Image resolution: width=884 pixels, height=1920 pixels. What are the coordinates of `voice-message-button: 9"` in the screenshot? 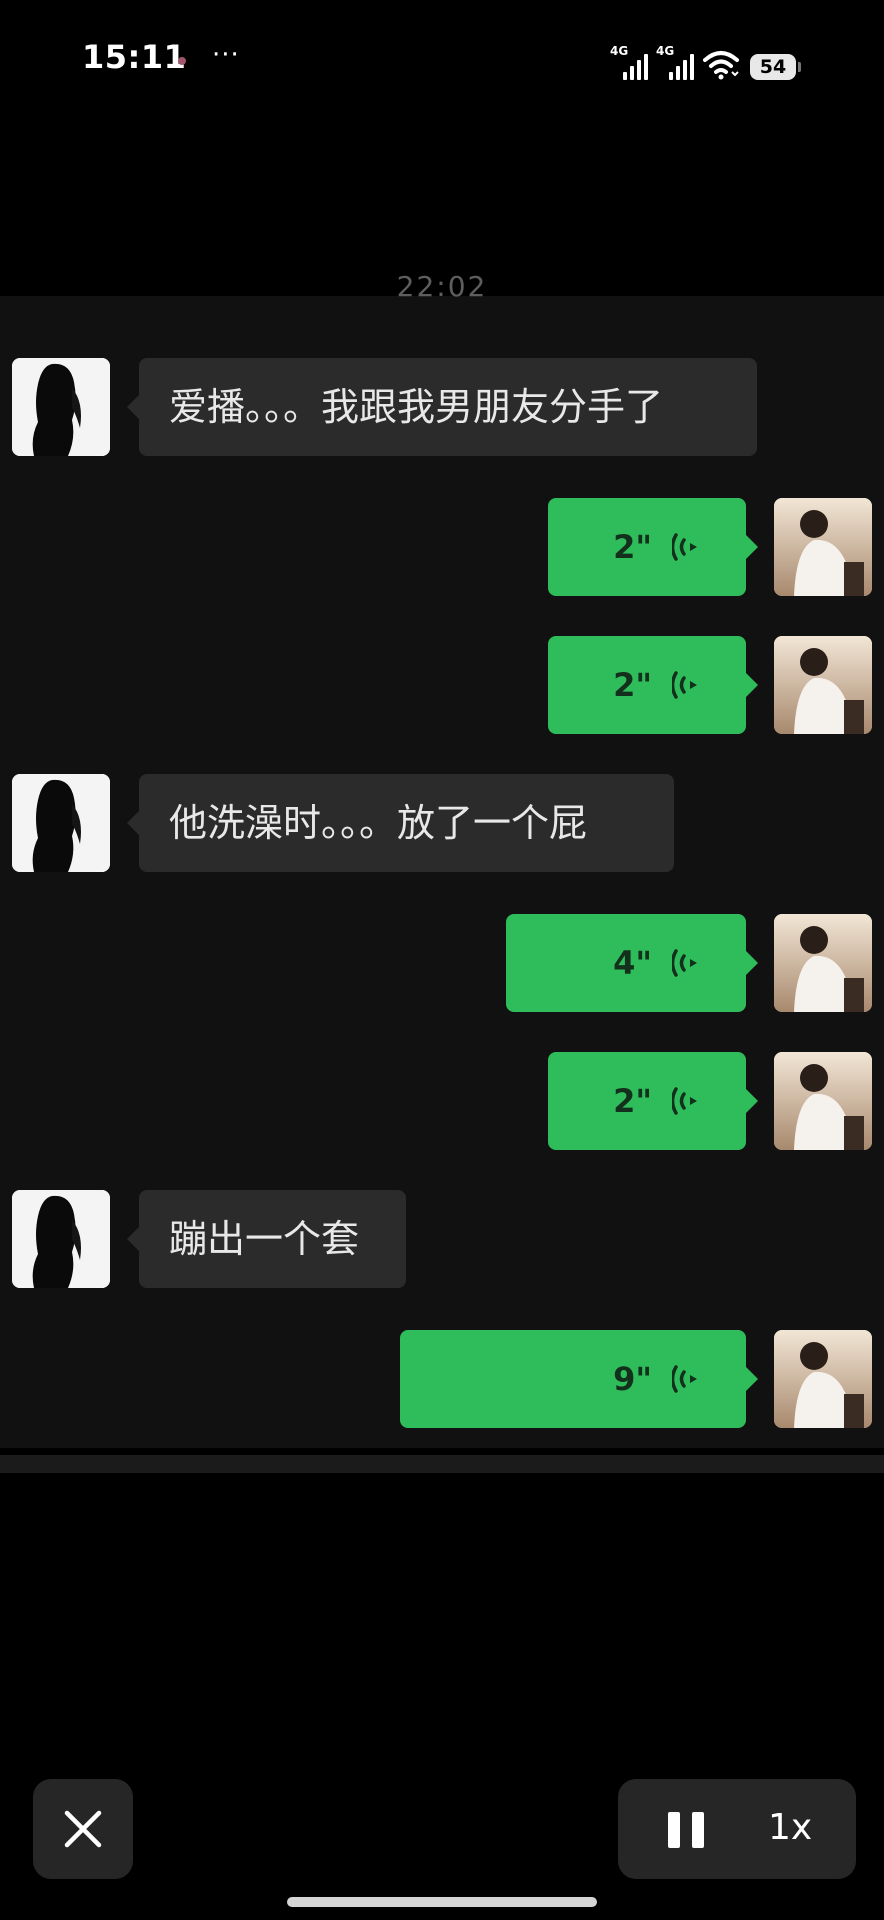 It's located at (579, 1379).